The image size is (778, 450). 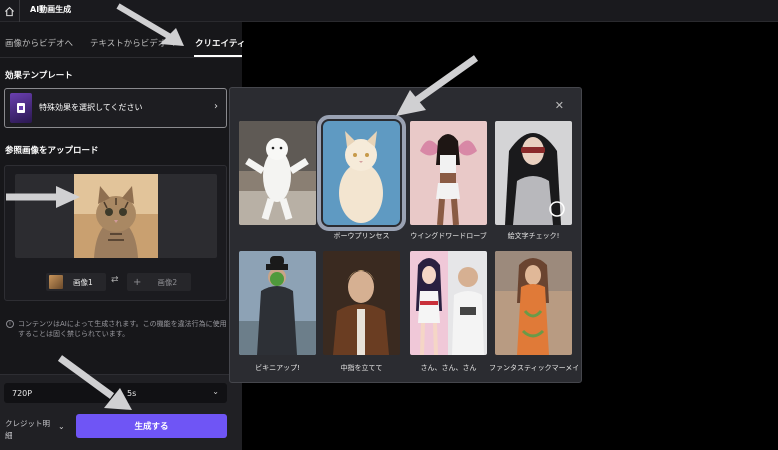 What do you see at coordinates (533, 368) in the screenshot?
I see `template-label: ファンタスティックマーメイド` at bounding box center [533, 368].